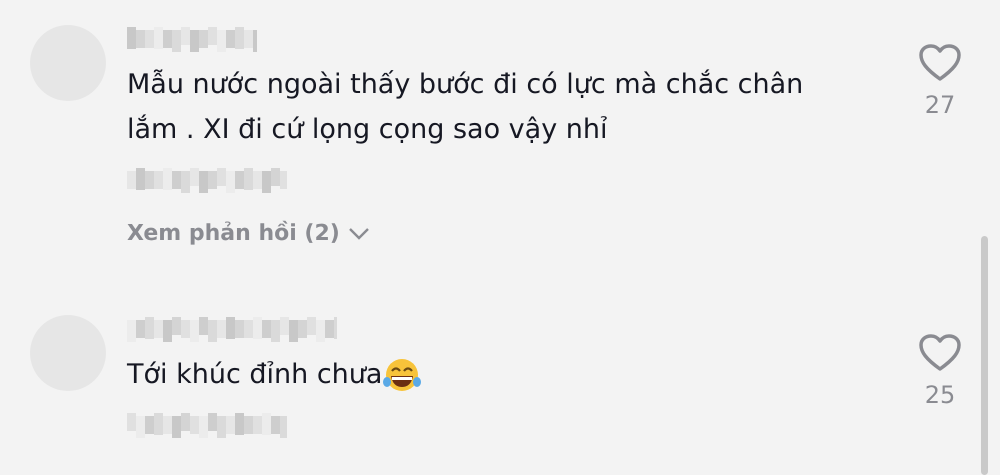  I want to click on comment-text: Tới khúc đỉnh chưa, so click(254, 375).